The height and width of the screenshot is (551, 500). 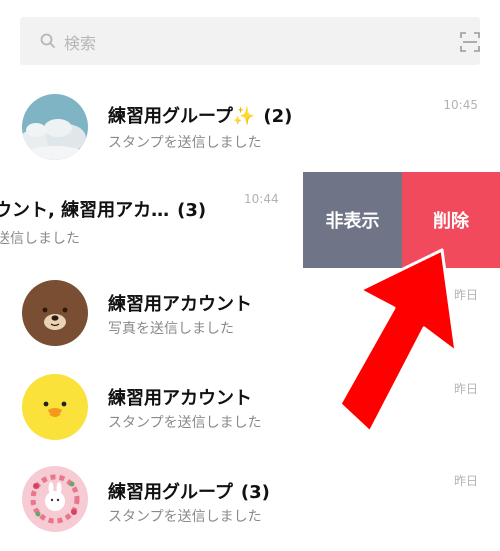 I want to click on search-icon, so click(x=47, y=40).